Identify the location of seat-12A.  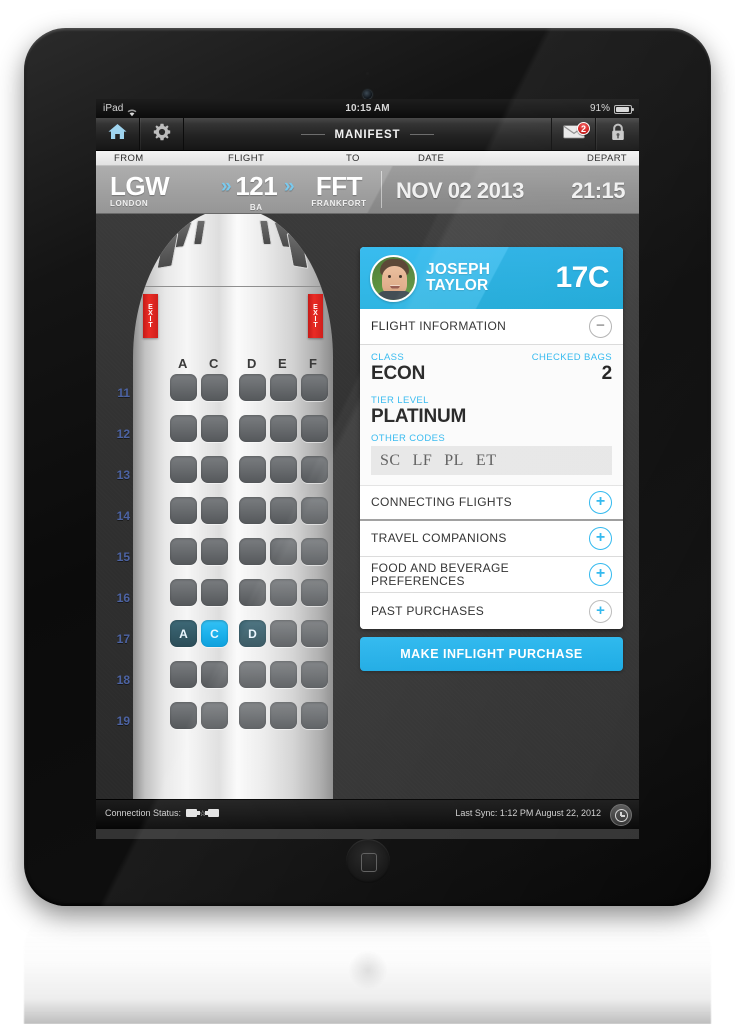
(183, 428).